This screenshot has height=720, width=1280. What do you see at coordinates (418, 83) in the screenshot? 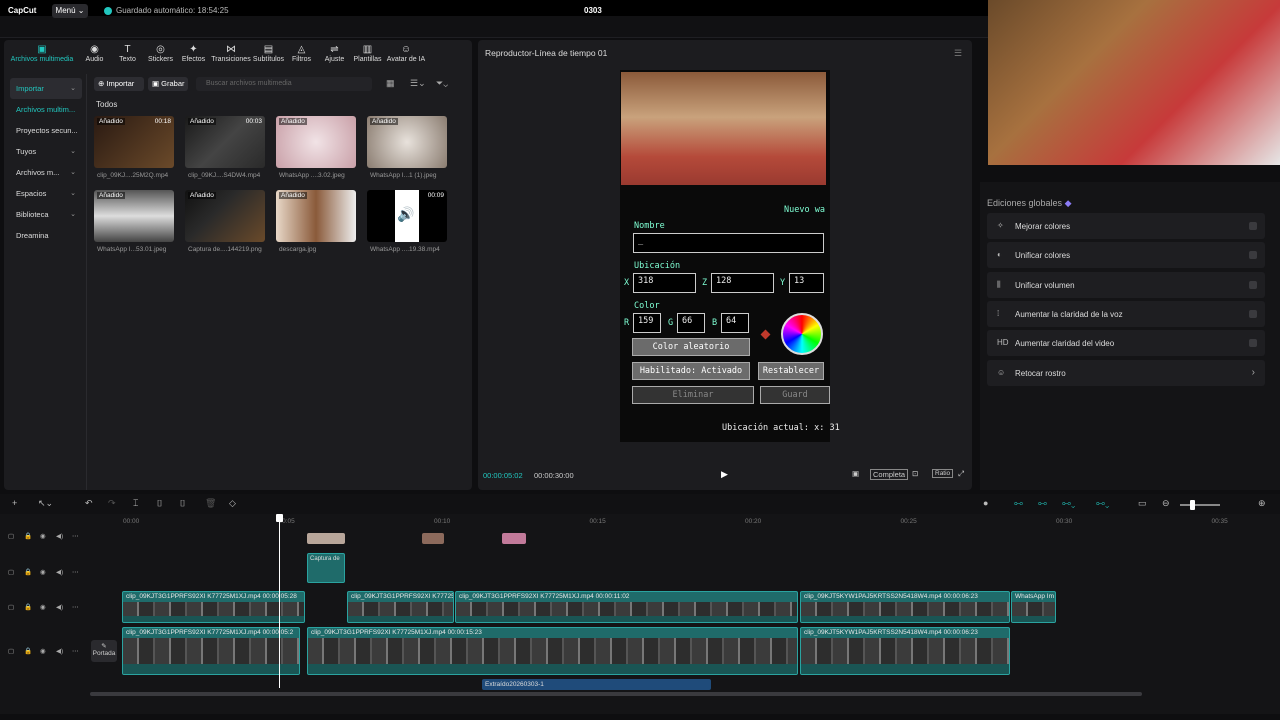
I see `sort-icon: ☰⌄` at bounding box center [418, 83].